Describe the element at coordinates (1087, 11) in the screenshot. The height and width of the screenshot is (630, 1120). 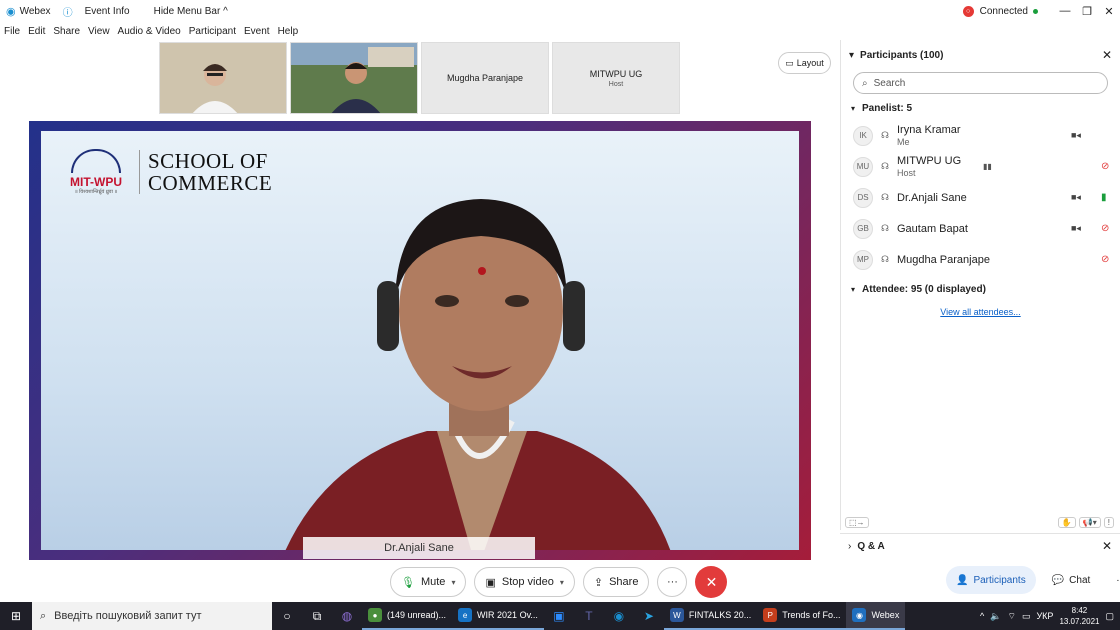
I see `restore-icon: ❐` at that location.